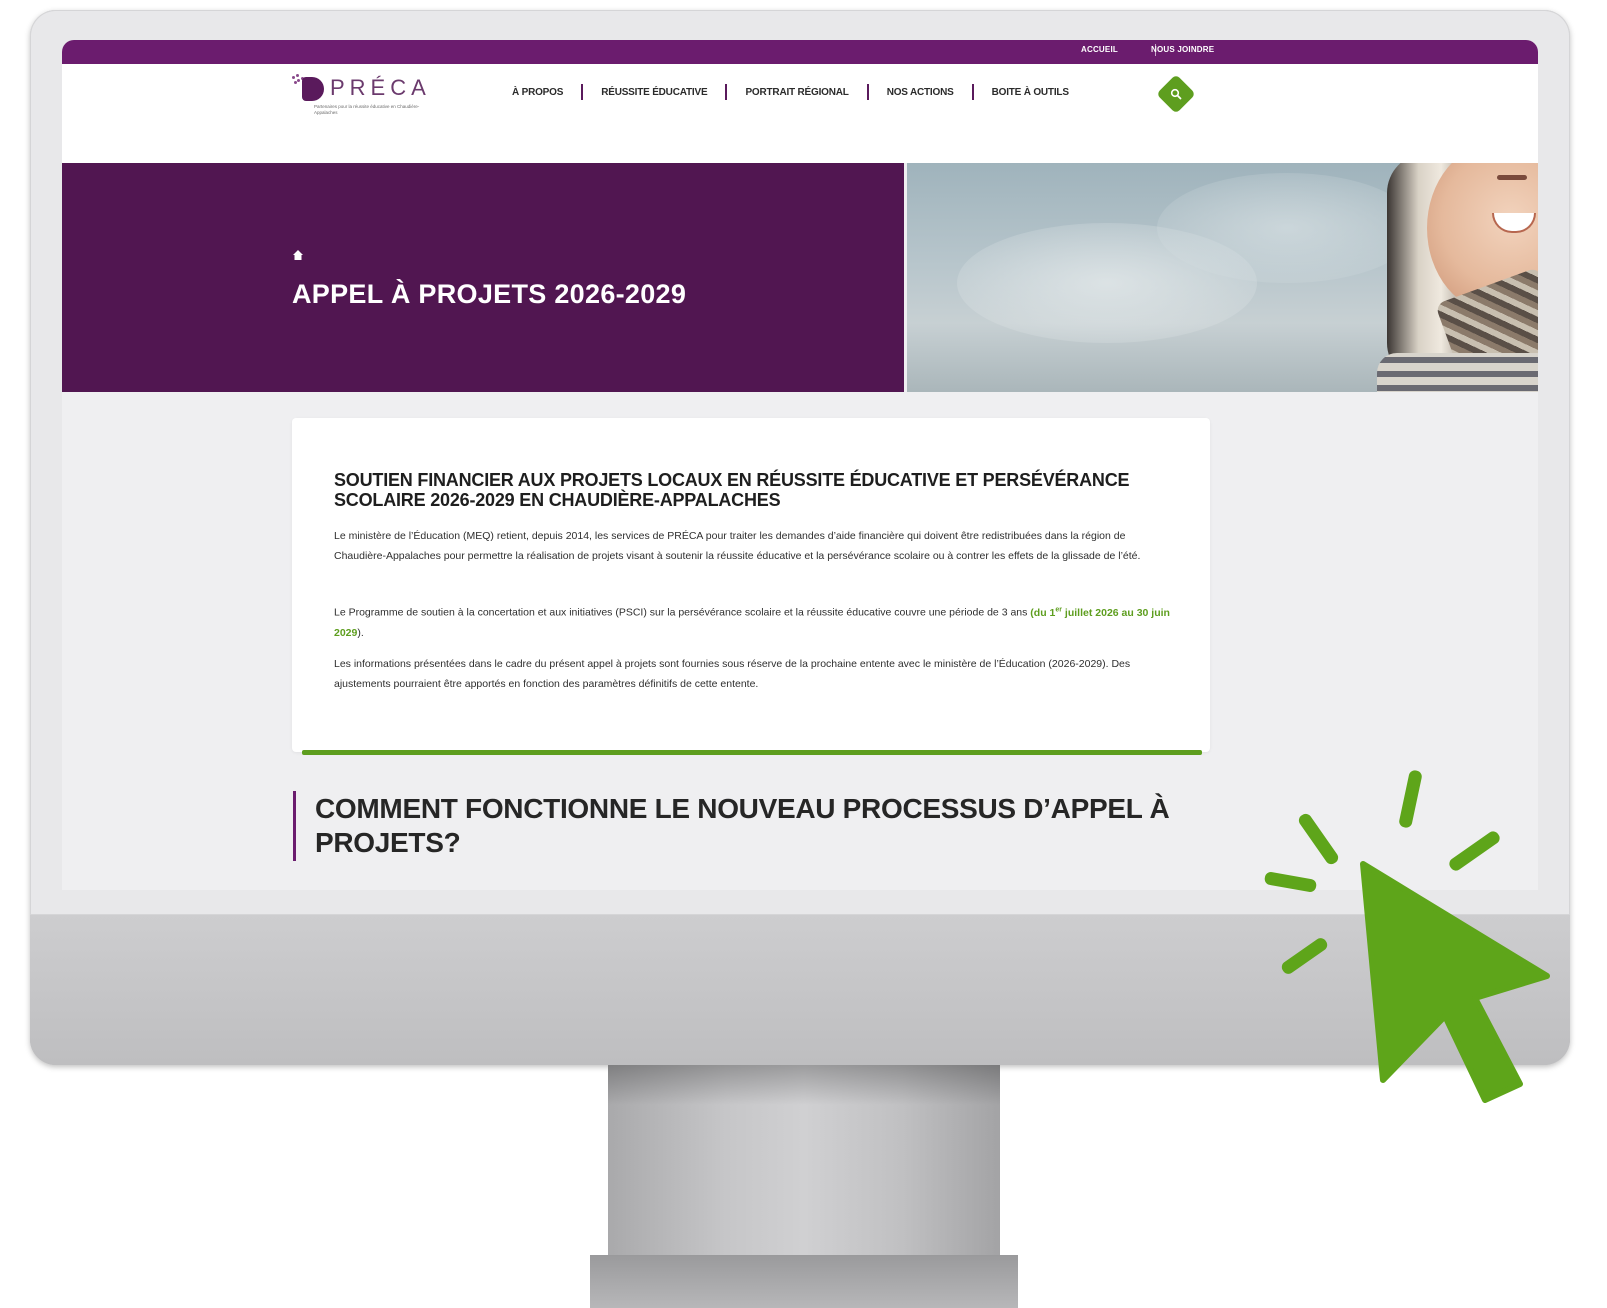  I want to click on logo-name: PRÉCA, so click(380, 87).